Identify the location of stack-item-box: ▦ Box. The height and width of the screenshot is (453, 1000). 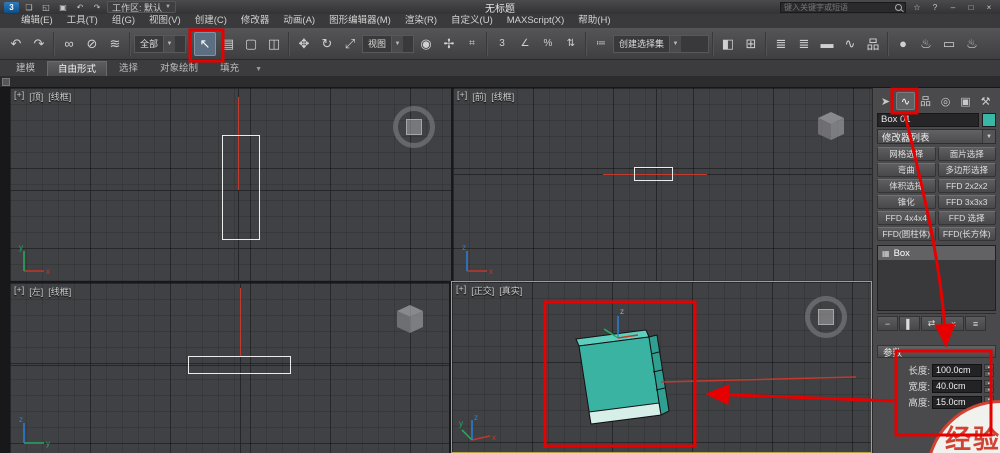
(936, 253).